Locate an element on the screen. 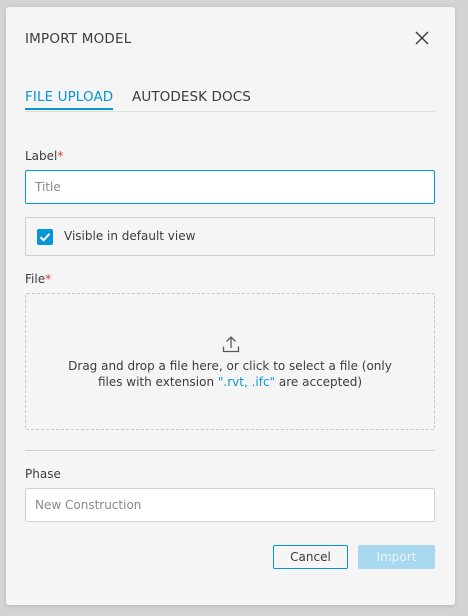  tab-bar: FILE UPLOAD AUTODESK DOCS is located at coordinates (230, 100).